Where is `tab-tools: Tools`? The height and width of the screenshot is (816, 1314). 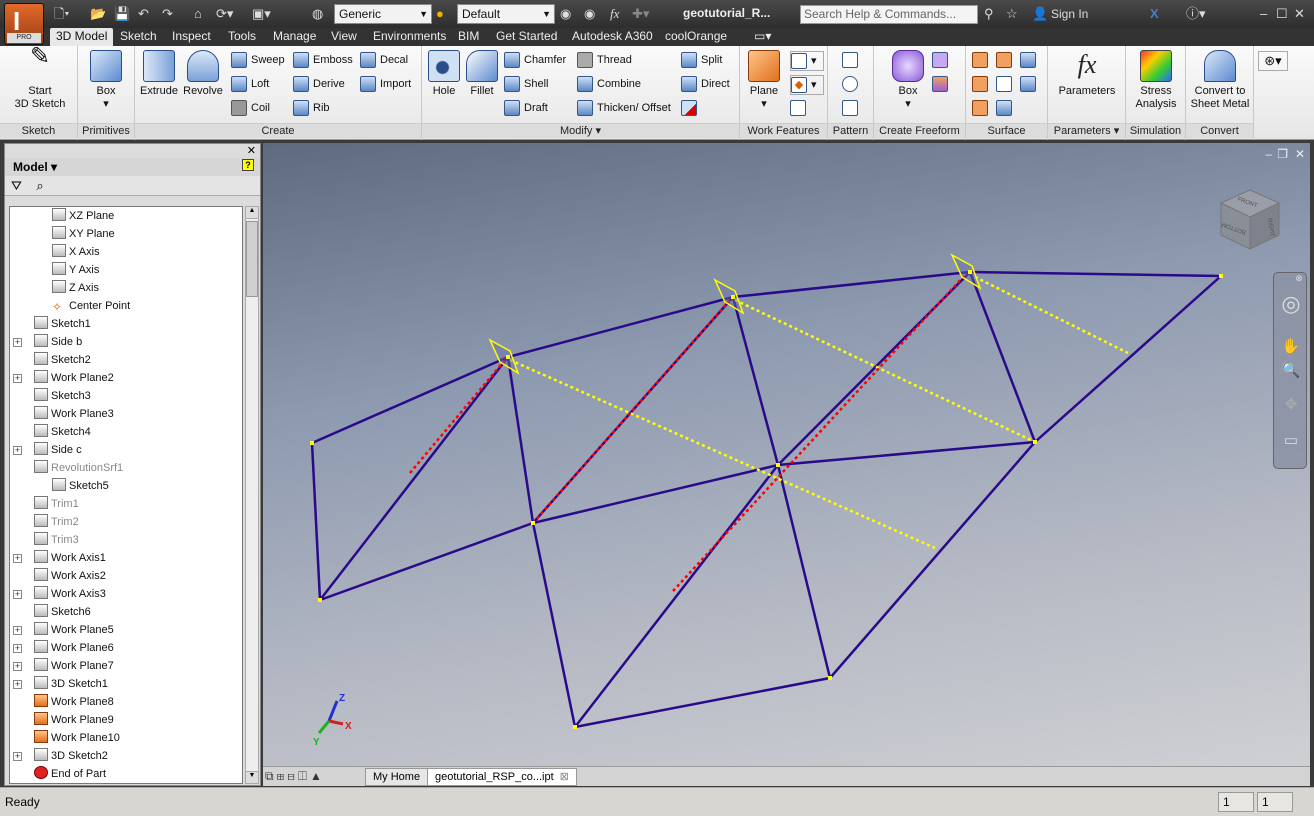
tab-tools: Tools is located at coordinates (242, 37).